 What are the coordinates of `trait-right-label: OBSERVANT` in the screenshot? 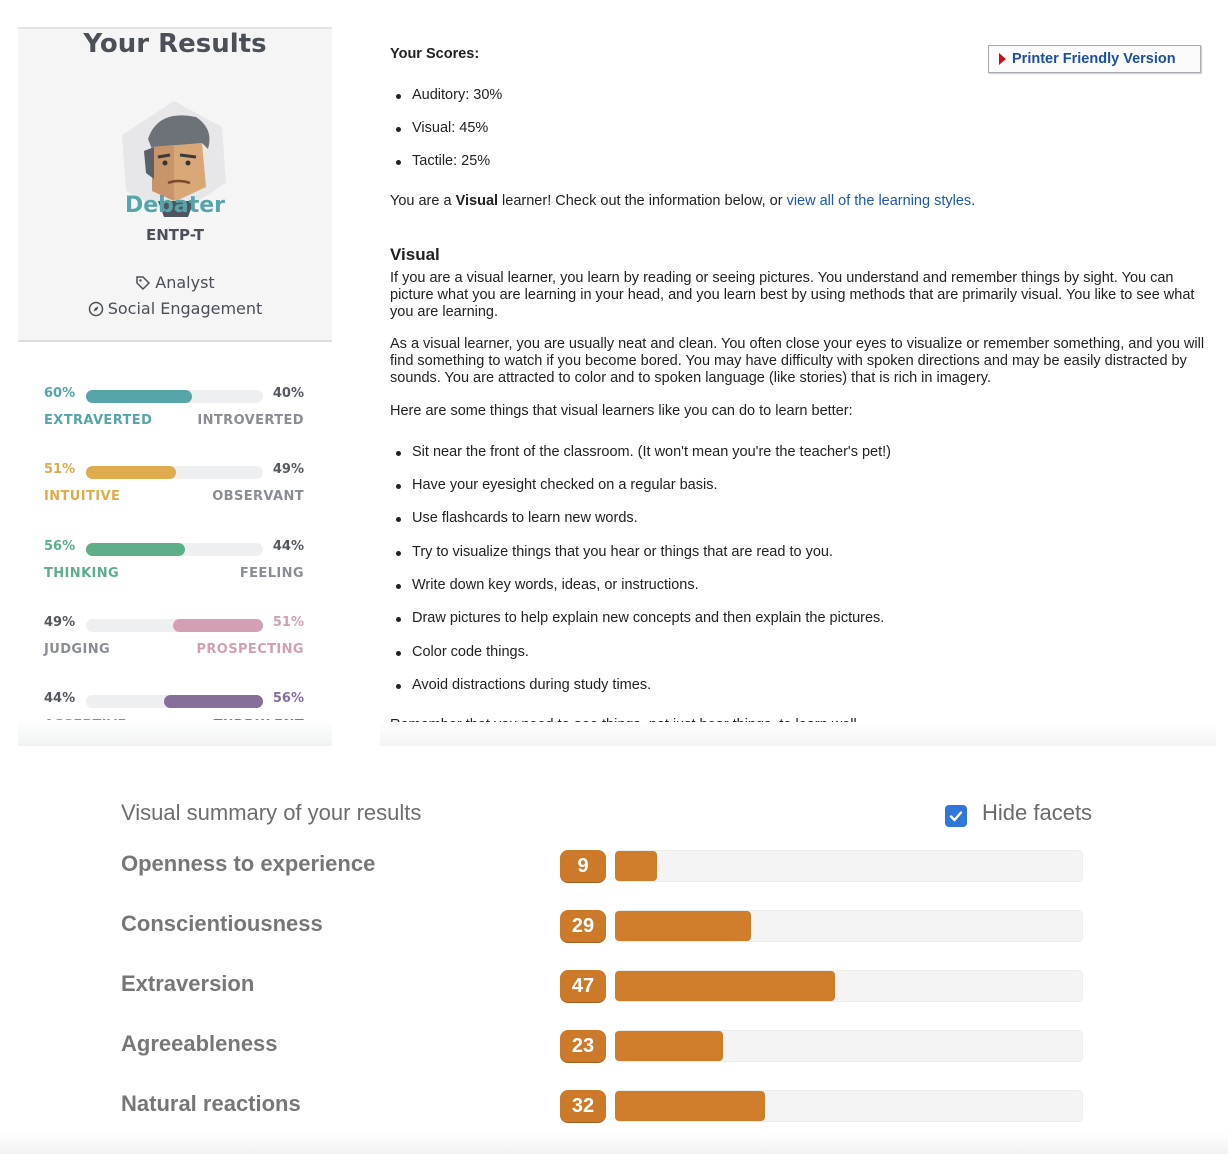 It's located at (258, 496).